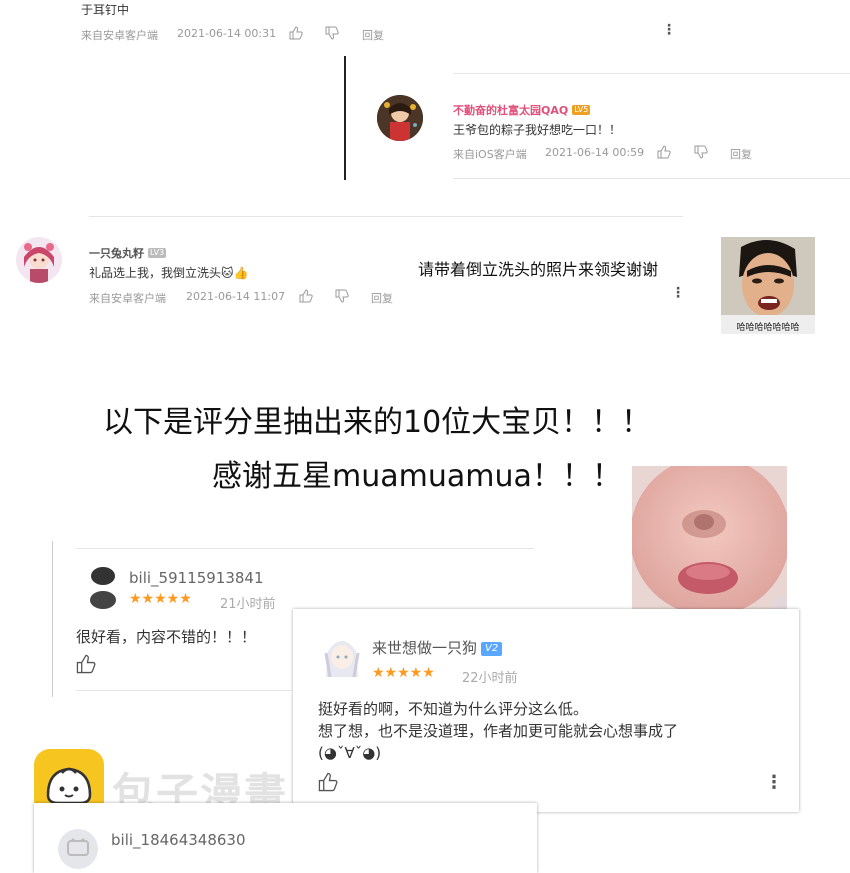 The image size is (850, 873). Describe the element at coordinates (492, 648) in the screenshot. I see `vip-badge: V2` at that location.